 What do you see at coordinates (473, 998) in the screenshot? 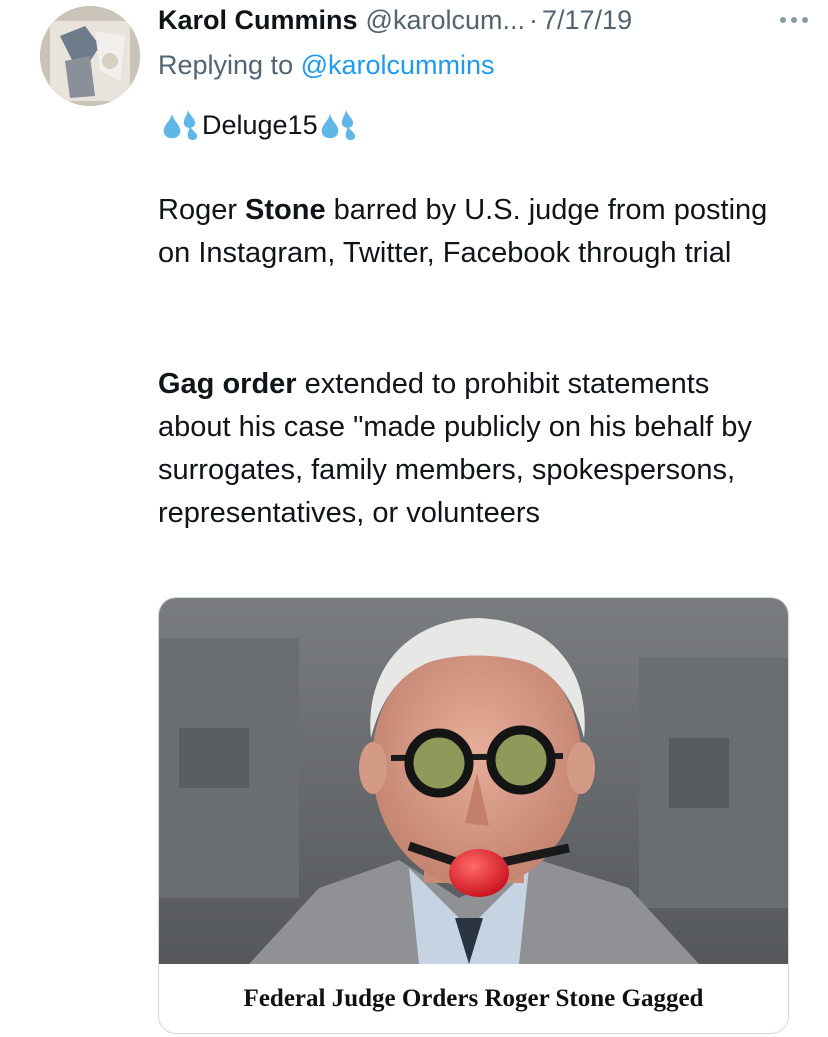
I see `card-caption: Federal Judge Orders Roger Stone Gagged` at bounding box center [473, 998].